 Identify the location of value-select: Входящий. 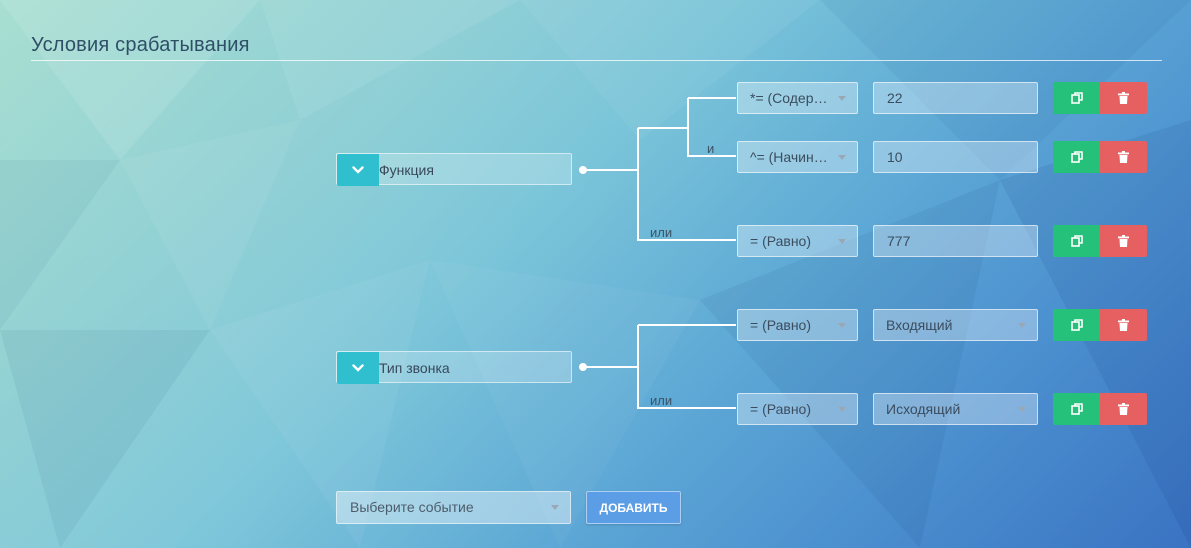
(955, 325).